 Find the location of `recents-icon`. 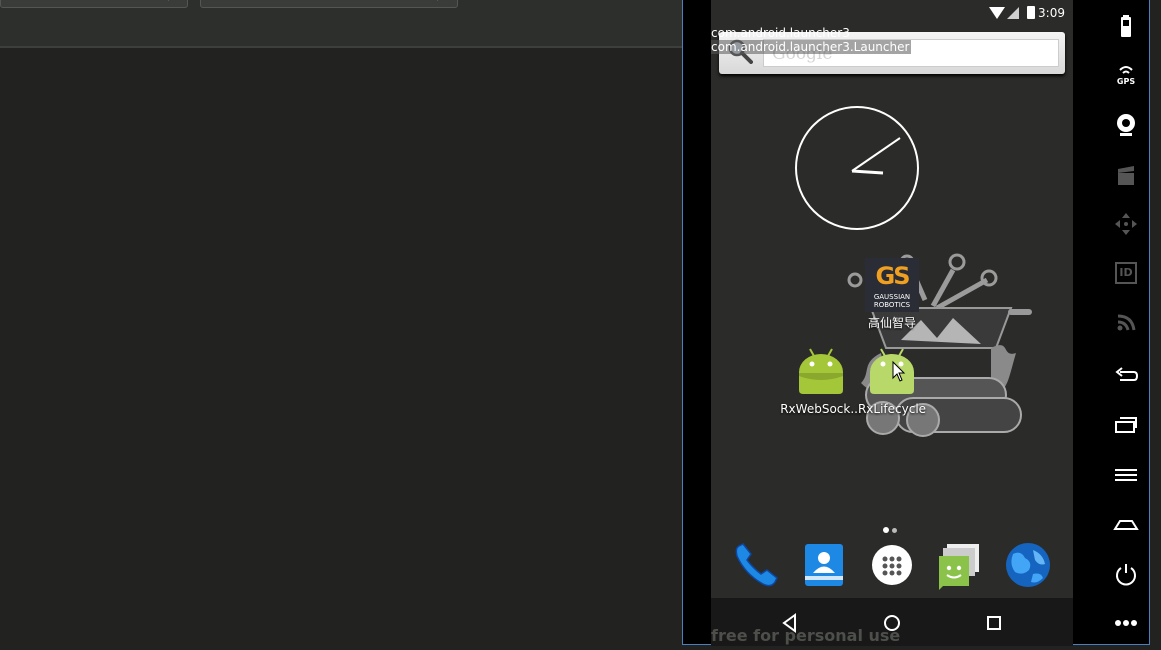

recents-icon is located at coordinates (1126, 426).